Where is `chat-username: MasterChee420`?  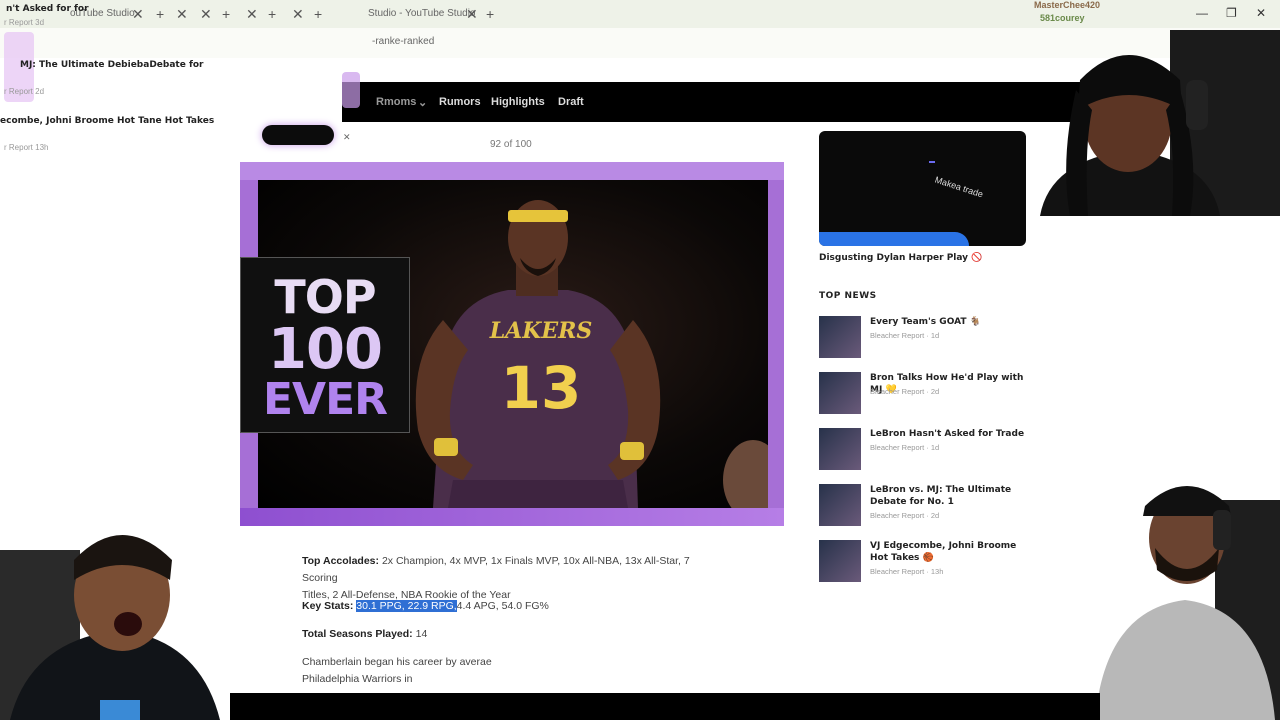 chat-username: MasterChee420 is located at coordinates (1067, 5).